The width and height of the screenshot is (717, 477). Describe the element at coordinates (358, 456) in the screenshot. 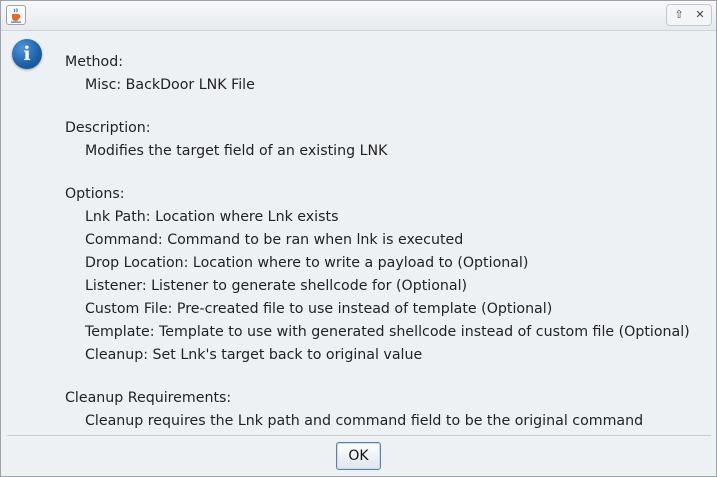

I see `ok-button: OK` at that location.